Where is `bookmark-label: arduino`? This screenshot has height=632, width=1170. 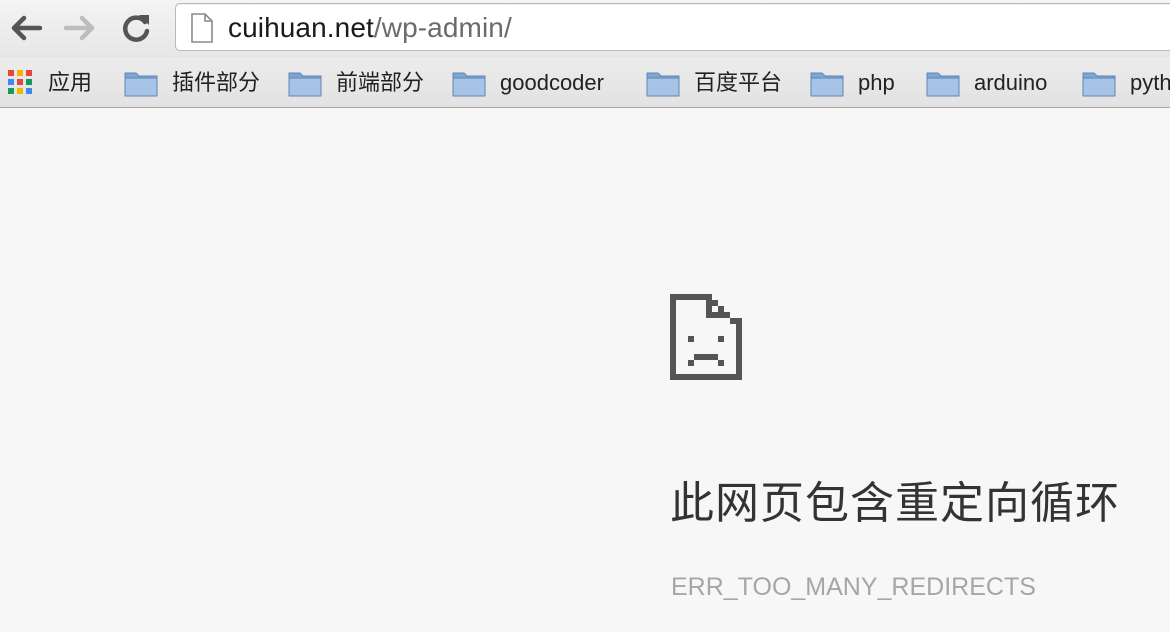 bookmark-label: arduino is located at coordinates (1011, 82).